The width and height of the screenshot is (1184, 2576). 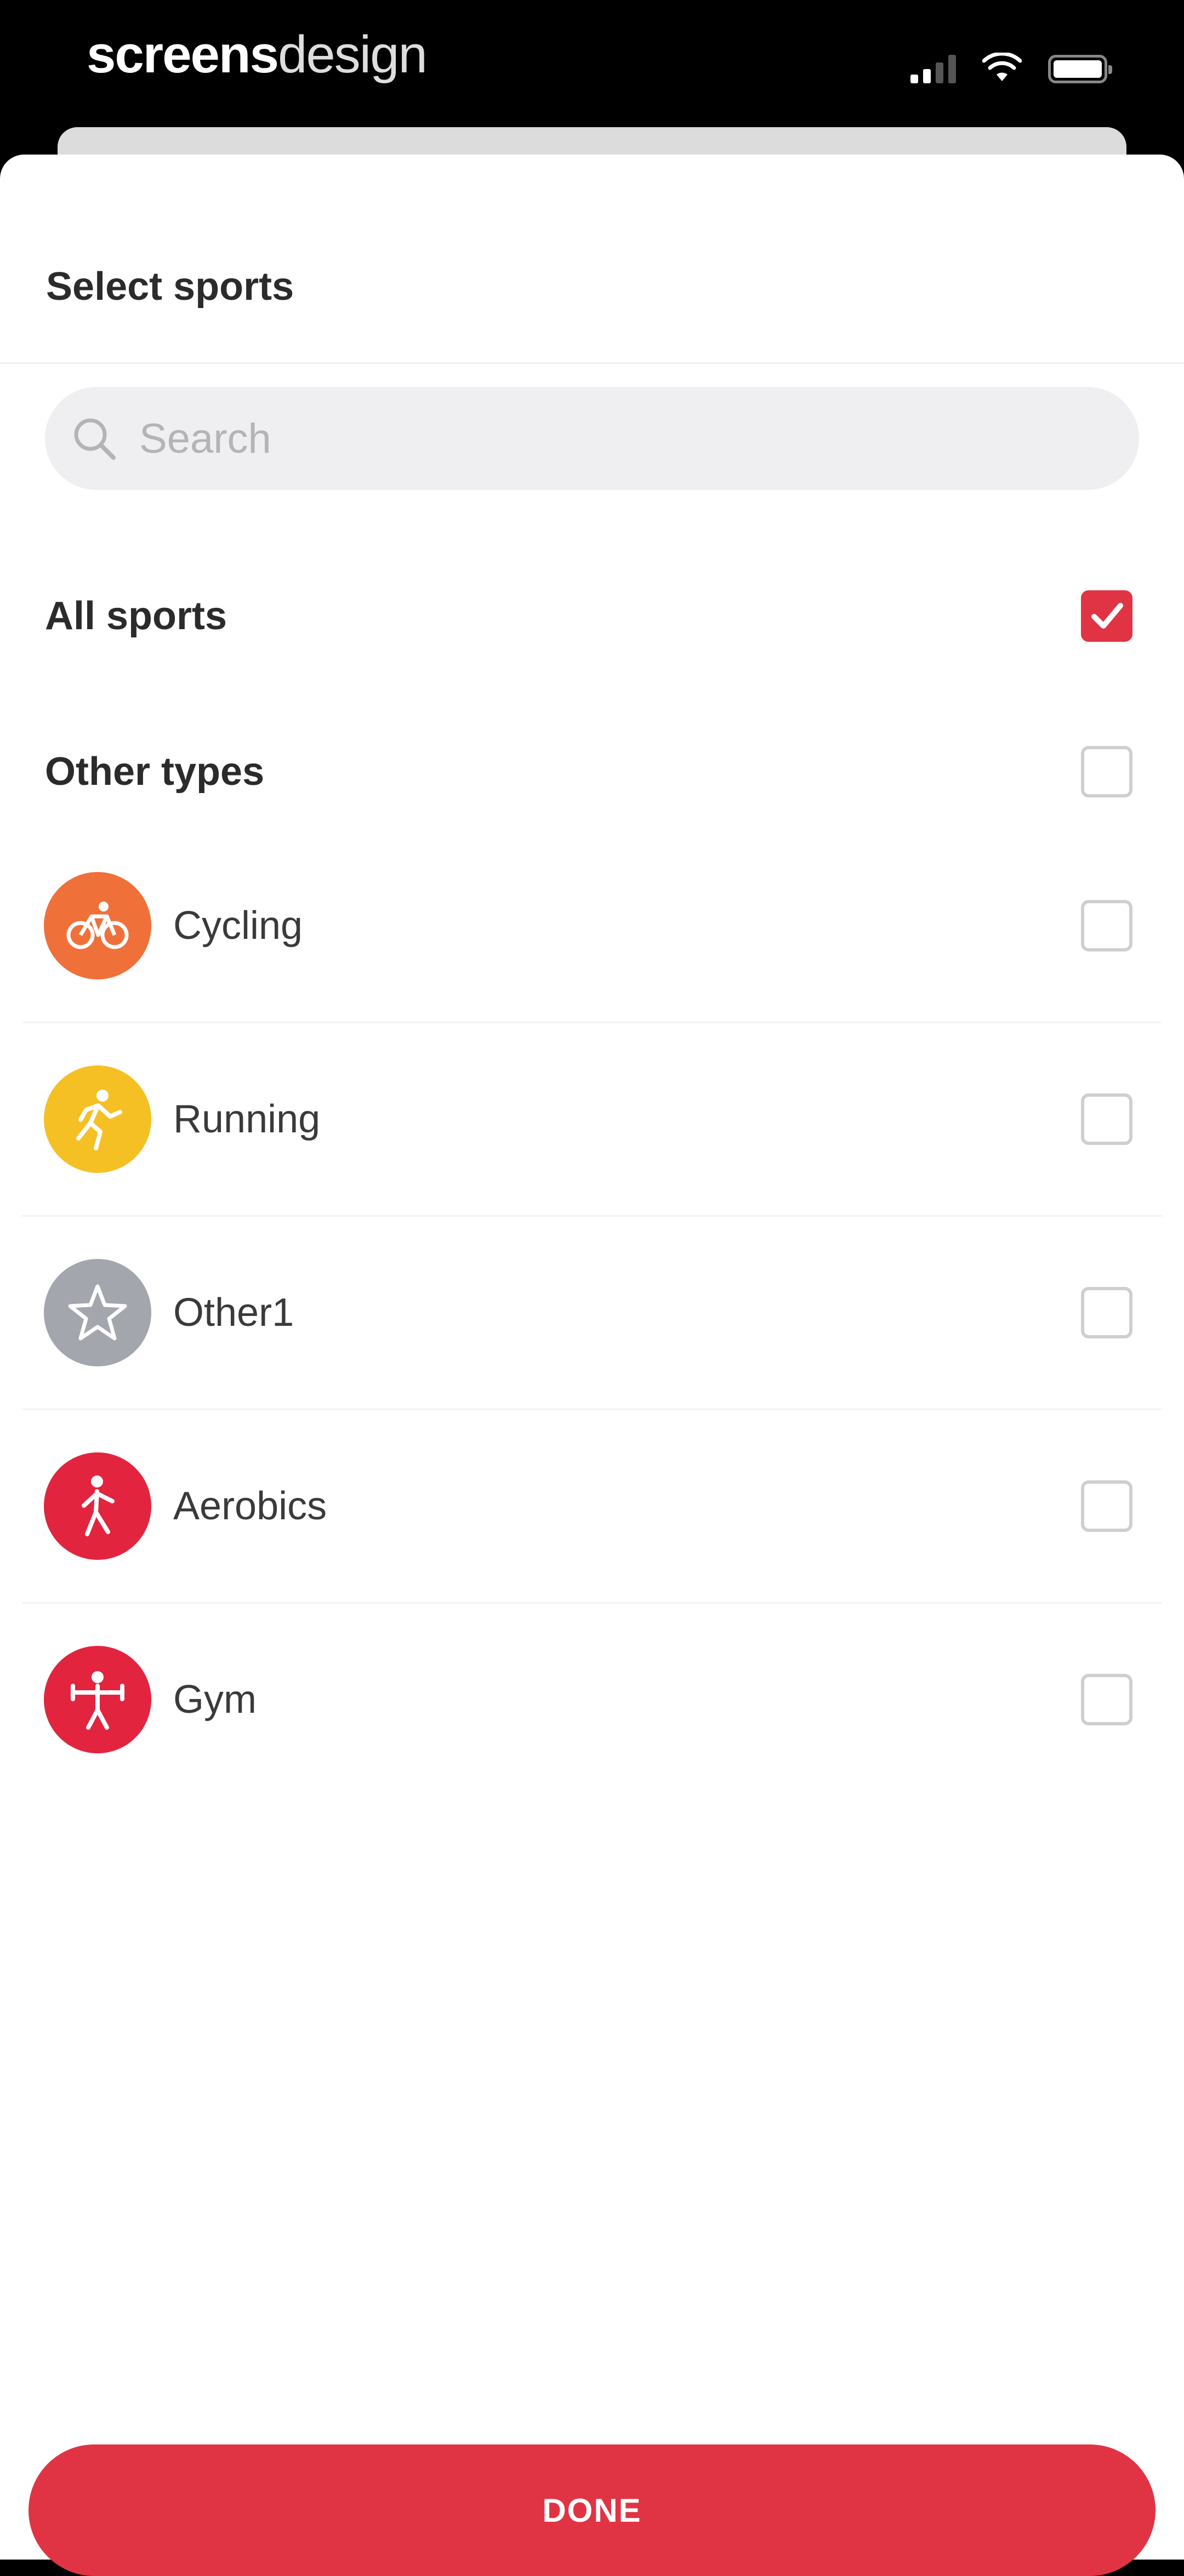 What do you see at coordinates (94, 438) in the screenshot?
I see `search-icon` at bounding box center [94, 438].